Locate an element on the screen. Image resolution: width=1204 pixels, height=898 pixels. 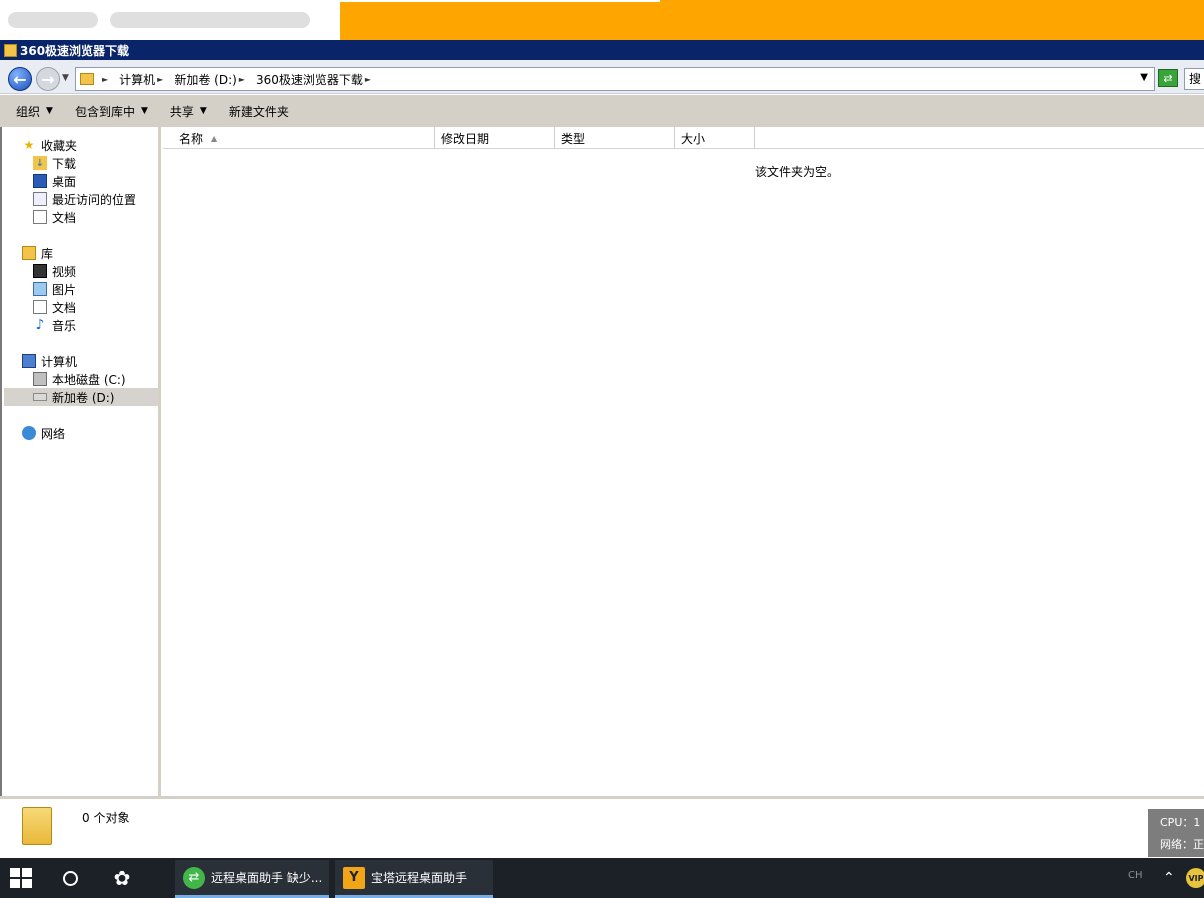
details-pane: 0 个对象 CPU：1 网络：正 is located at coordinates (602, 827).